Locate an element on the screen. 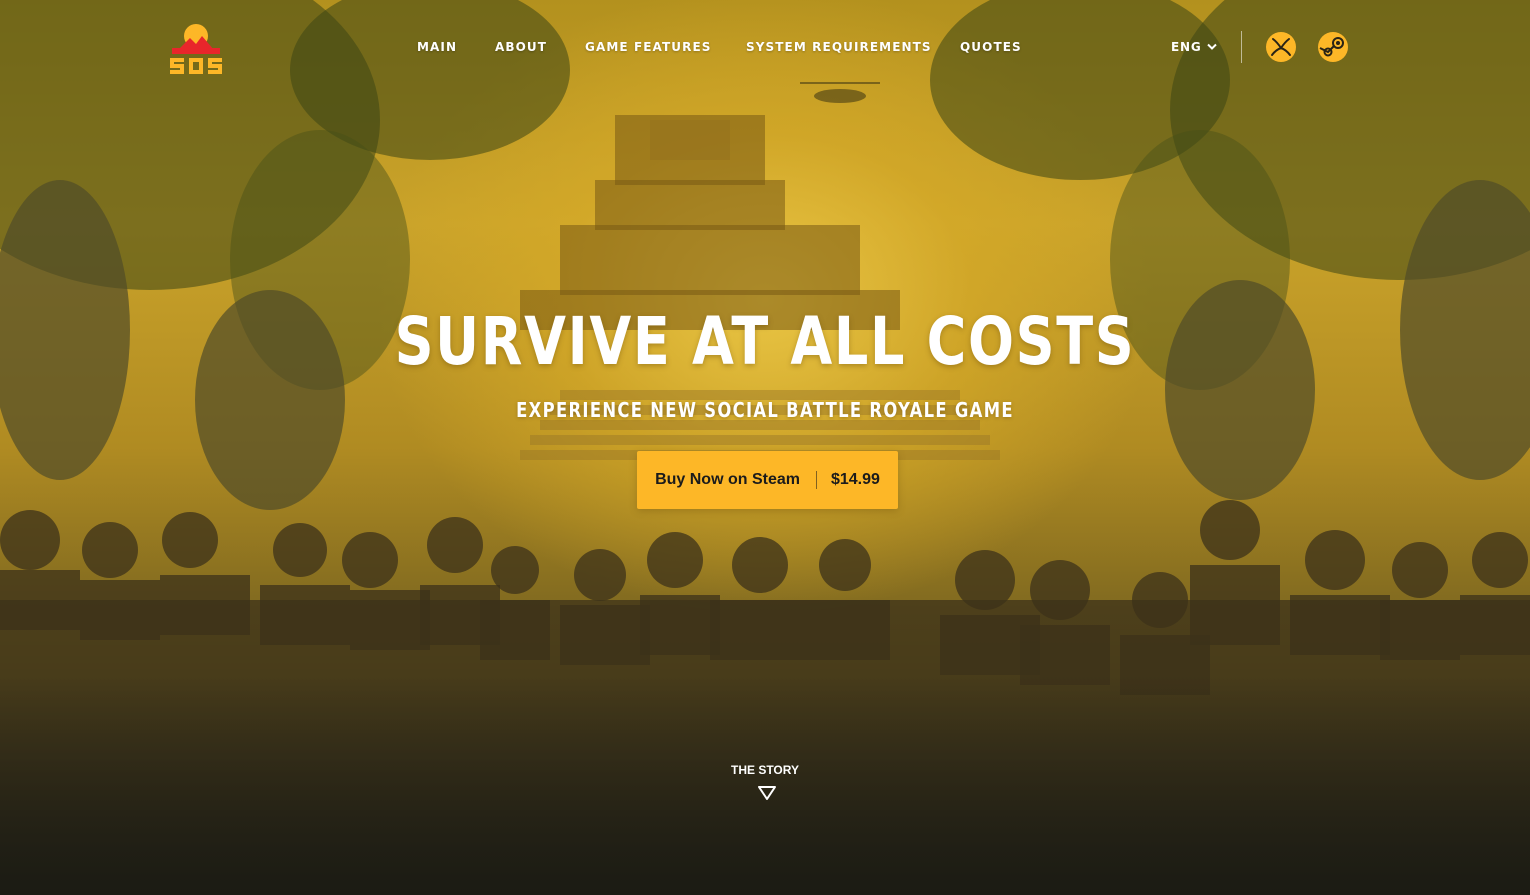 The image size is (1530, 895). chevron-down-icon is located at coordinates (1211, 46).